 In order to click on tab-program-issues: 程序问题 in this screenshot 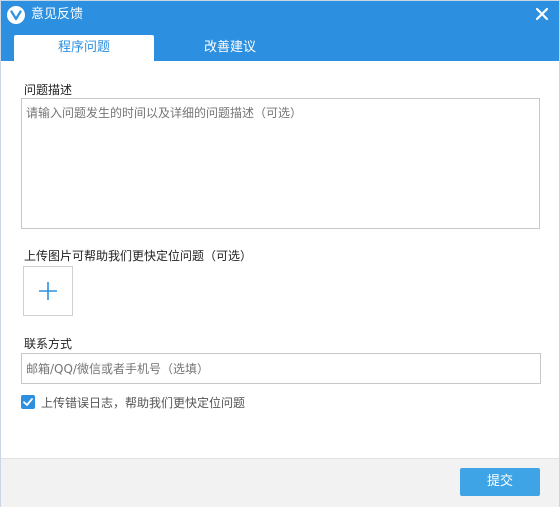, I will do `click(84, 48)`.